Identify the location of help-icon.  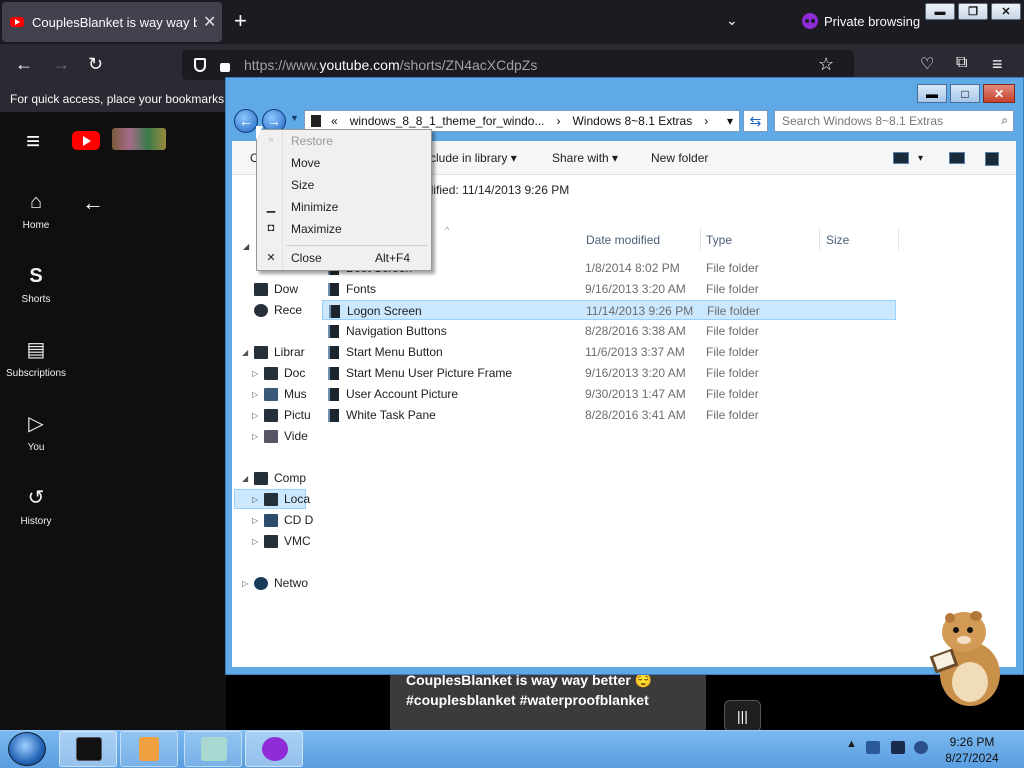
(992, 159).